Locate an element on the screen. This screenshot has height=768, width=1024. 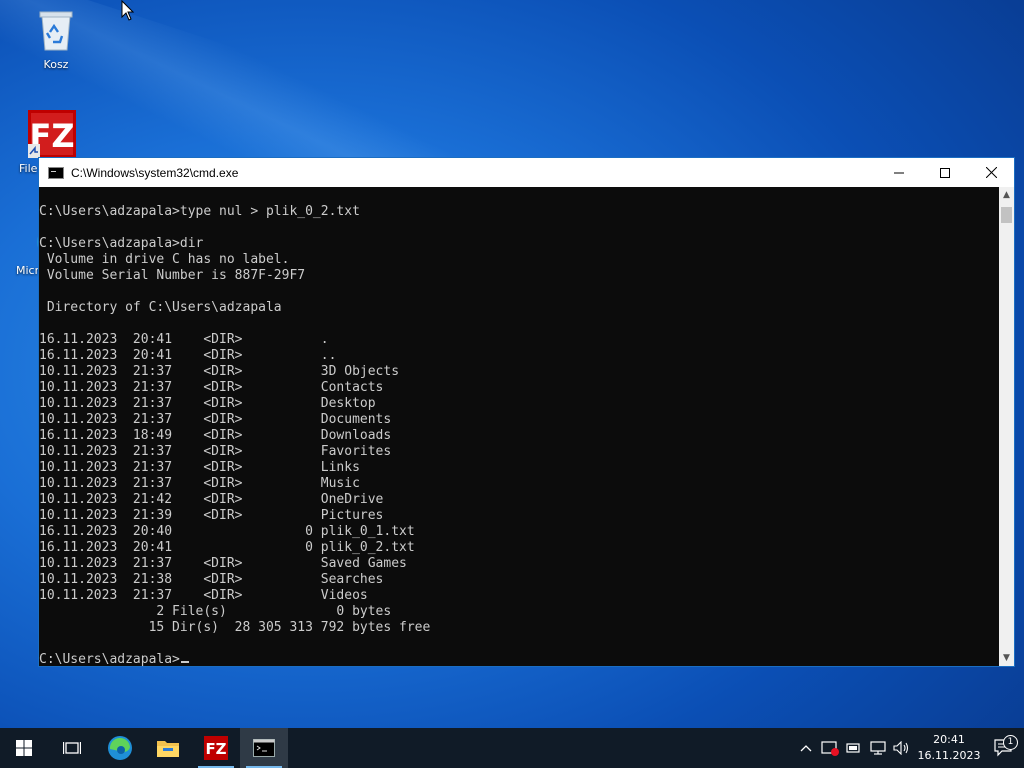
security-alert-icon is located at coordinates (830, 748).